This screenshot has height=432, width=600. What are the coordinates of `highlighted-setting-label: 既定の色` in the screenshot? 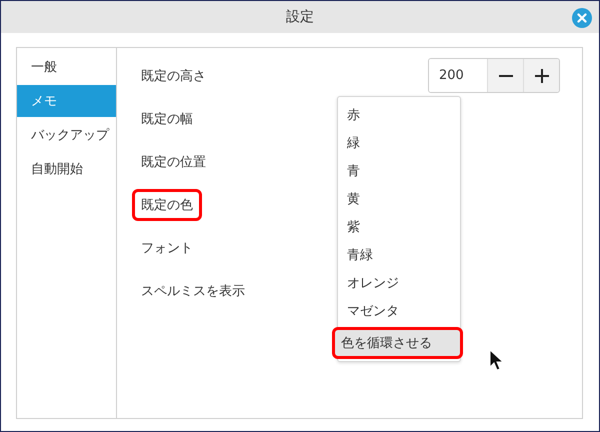 It's located at (167, 204).